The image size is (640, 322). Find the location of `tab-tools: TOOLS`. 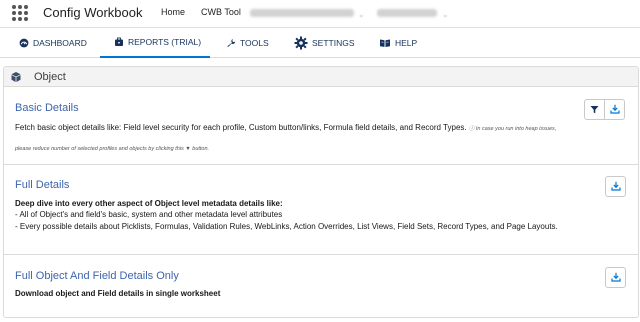

tab-tools: TOOLS is located at coordinates (247, 43).